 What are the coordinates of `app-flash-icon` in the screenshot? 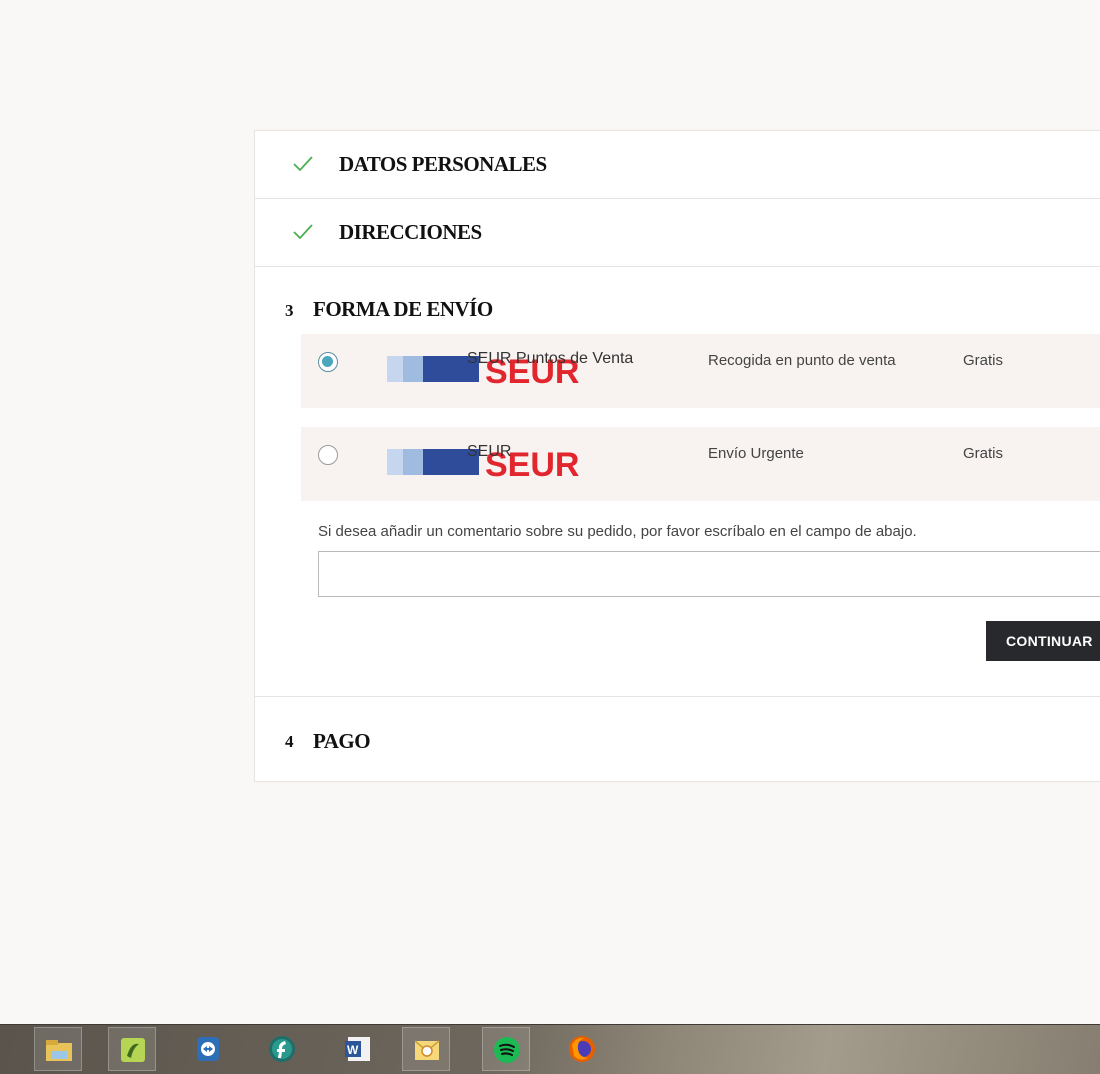 It's located at (282, 1049).